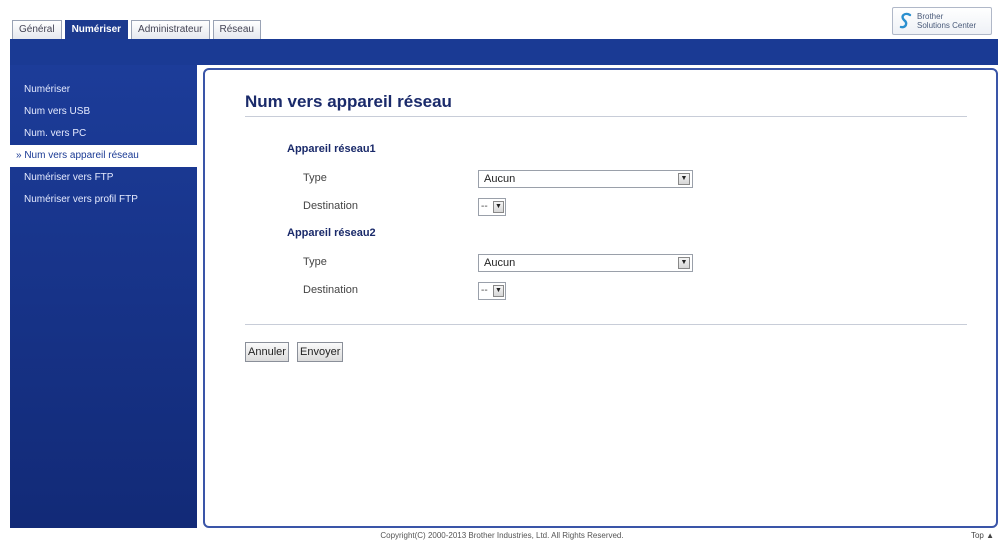 The width and height of the screenshot is (1004, 551). What do you see at coordinates (315, 262) in the screenshot?
I see `type-label-2: Type` at bounding box center [315, 262].